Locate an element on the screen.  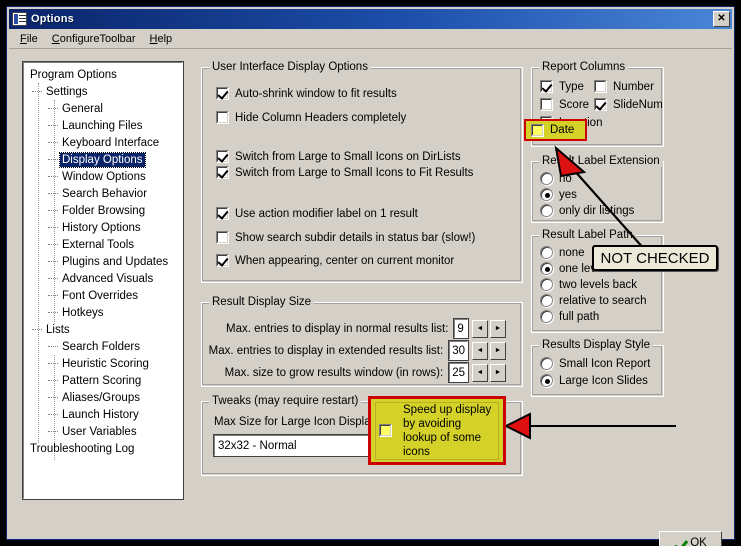
tree-item-label: Search Behavior is located at coordinates (105, 193).